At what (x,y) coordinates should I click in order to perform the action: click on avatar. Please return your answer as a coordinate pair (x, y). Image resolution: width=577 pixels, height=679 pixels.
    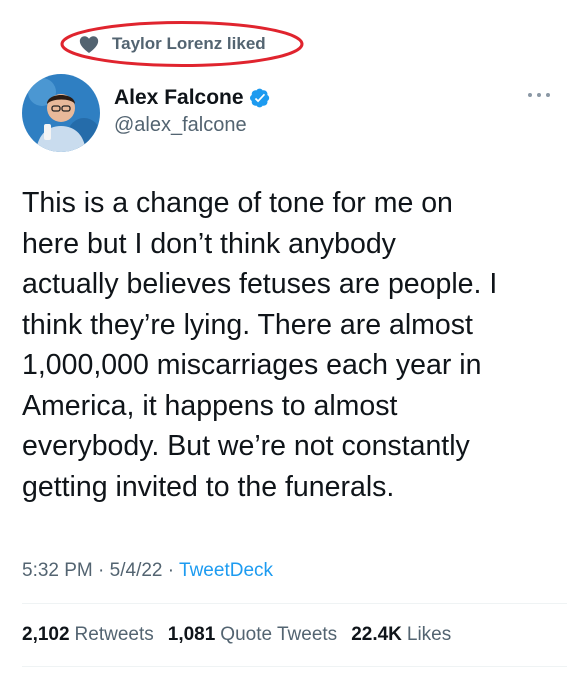
    Looking at the image, I should click on (61, 113).